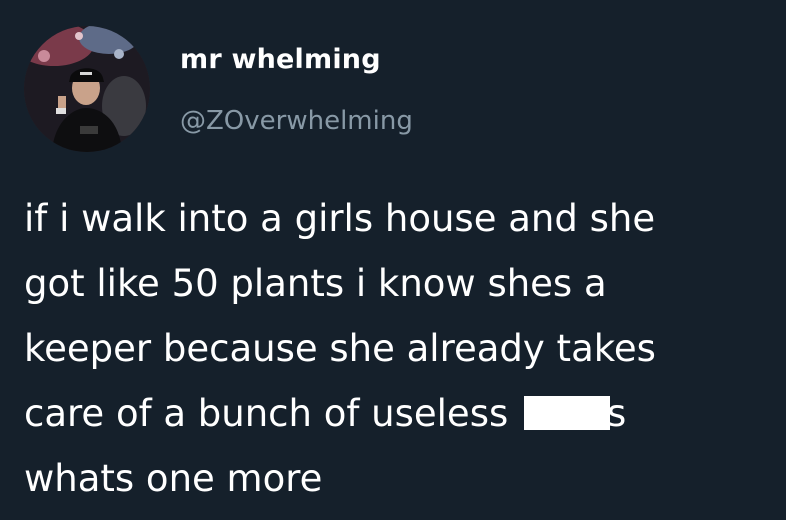 This screenshot has height=520, width=786. What do you see at coordinates (617, 413) in the screenshot?
I see `censored-word-tail: s` at bounding box center [617, 413].